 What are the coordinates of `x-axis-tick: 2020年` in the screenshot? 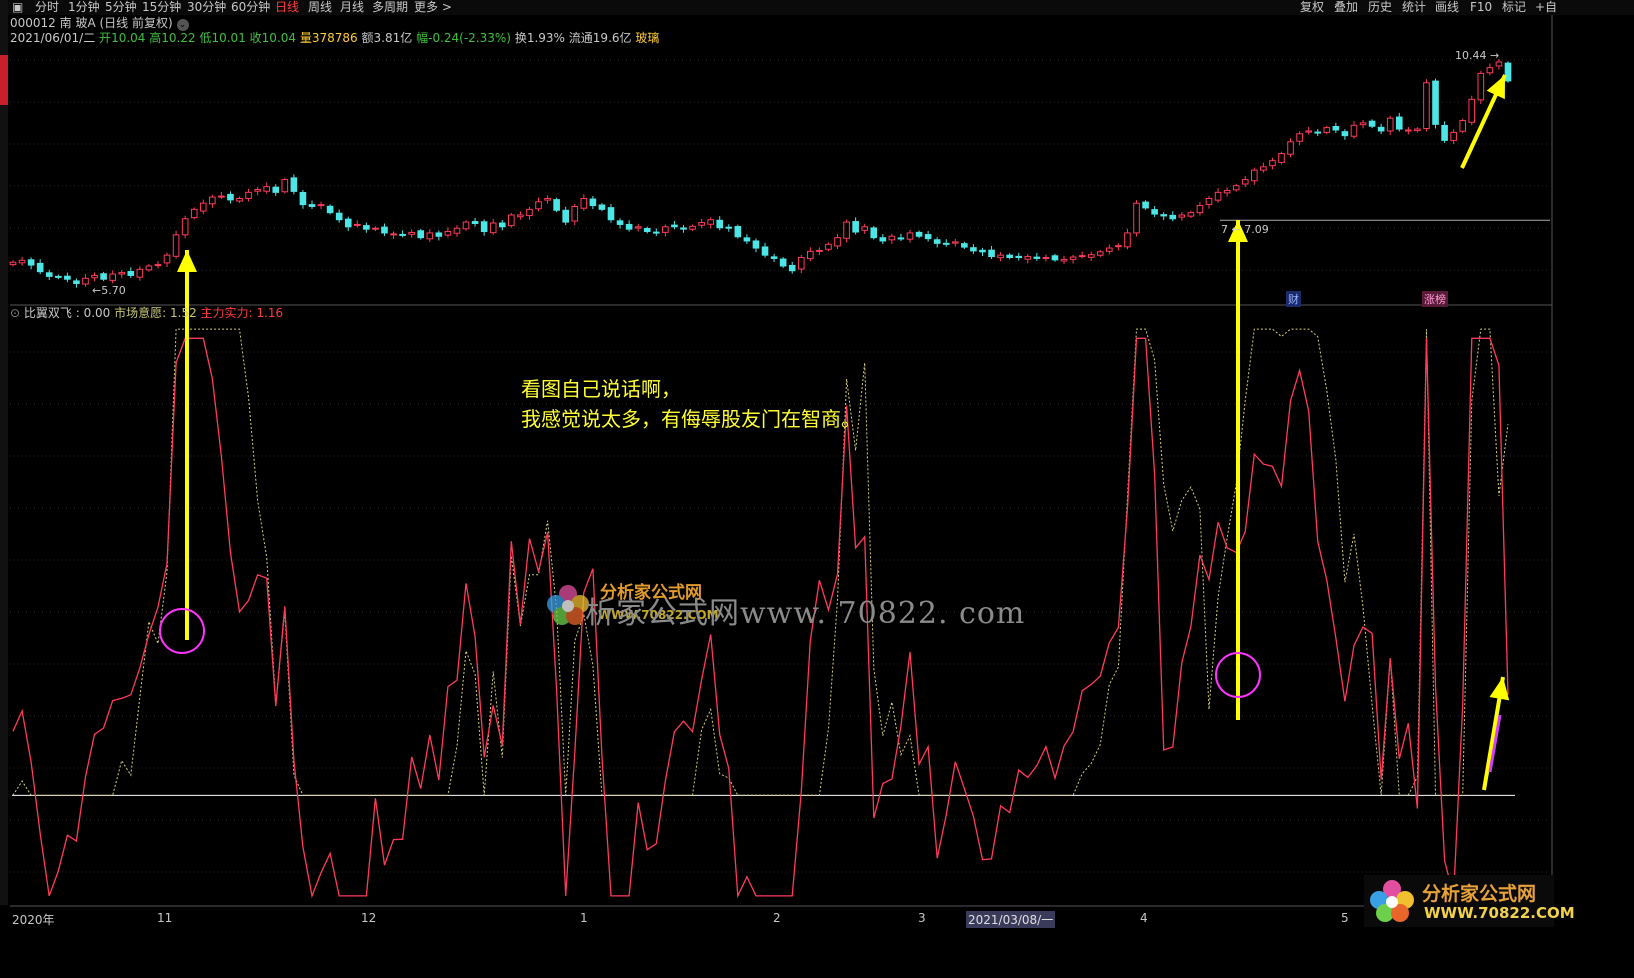 It's located at (33, 920).